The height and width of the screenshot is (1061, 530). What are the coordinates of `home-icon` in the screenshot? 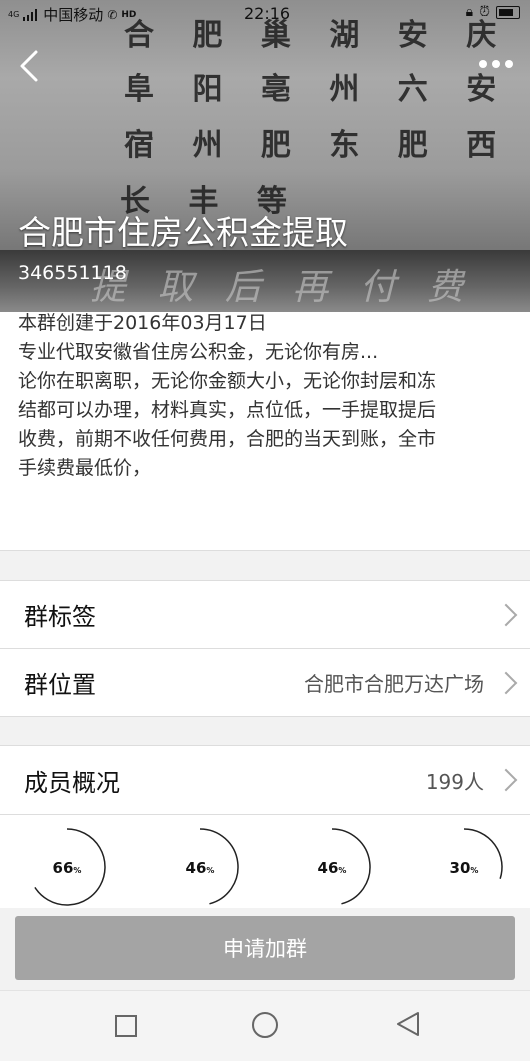 It's located at (265, 1025).